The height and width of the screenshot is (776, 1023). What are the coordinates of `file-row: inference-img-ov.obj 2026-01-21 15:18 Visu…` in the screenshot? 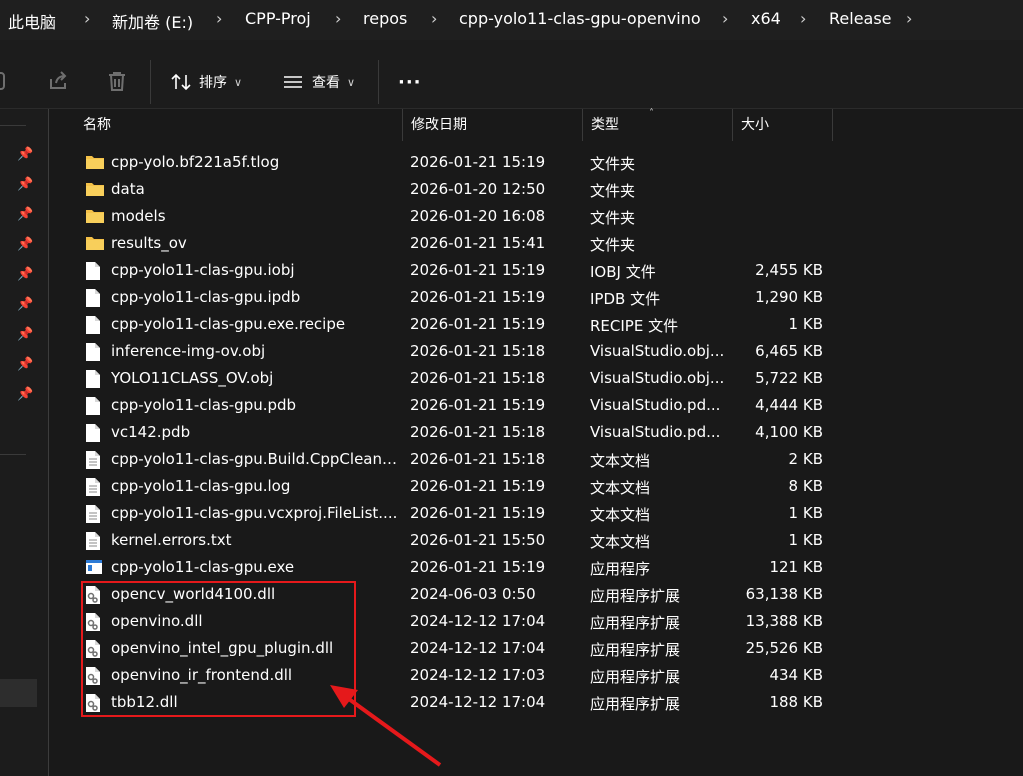 It's located at (465, 351).